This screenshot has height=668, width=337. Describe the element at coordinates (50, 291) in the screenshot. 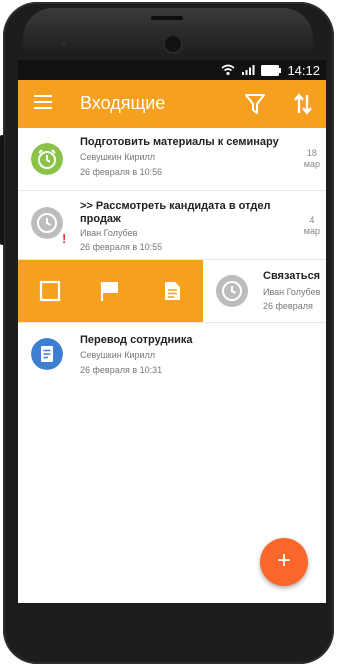

I see `checkbox-icon` at that location.